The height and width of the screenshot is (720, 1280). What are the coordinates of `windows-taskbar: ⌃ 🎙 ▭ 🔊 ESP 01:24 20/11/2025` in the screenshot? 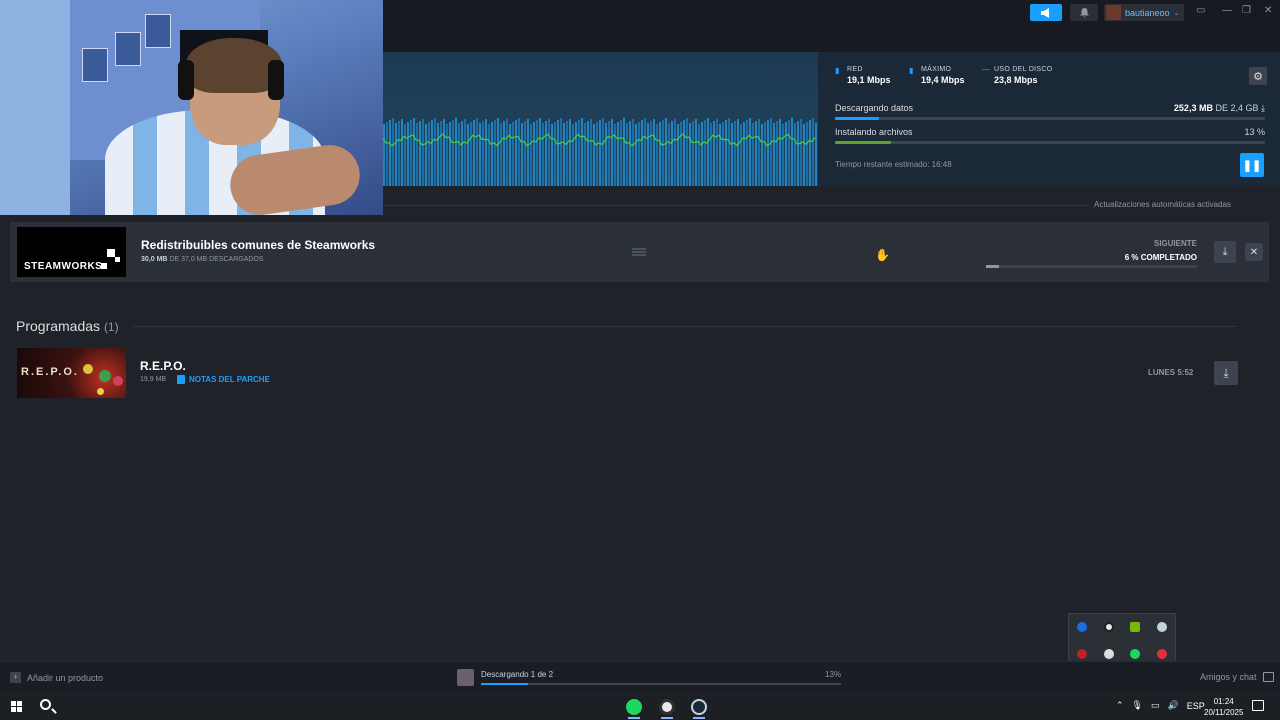 It's located at (640, 706).